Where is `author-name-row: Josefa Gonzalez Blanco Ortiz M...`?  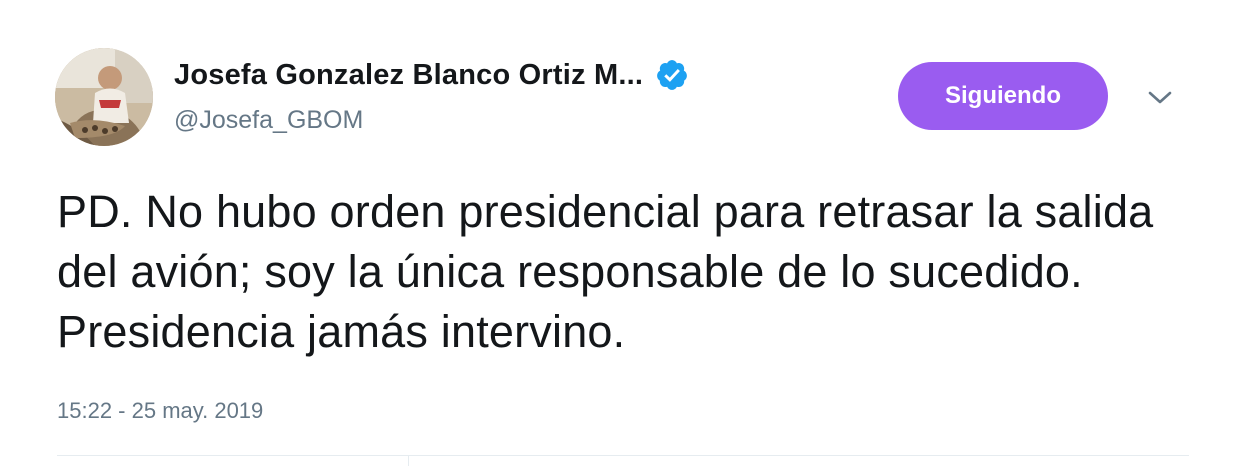 author-name-row: Josefa Gonzalez Blanco Ortiz M... is located at coordinates (431, 75).